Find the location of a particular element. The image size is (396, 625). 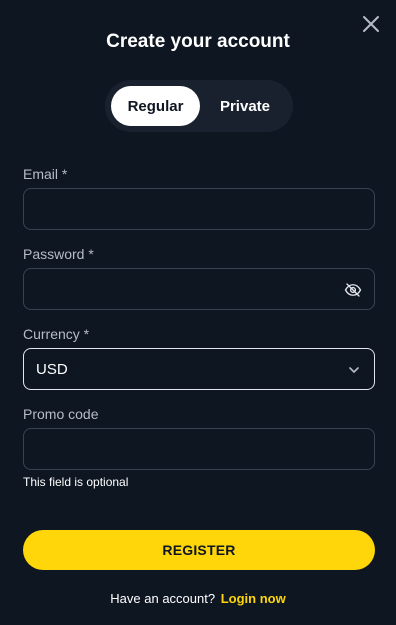

email-label: Email * is located at coordinates (45, 174).